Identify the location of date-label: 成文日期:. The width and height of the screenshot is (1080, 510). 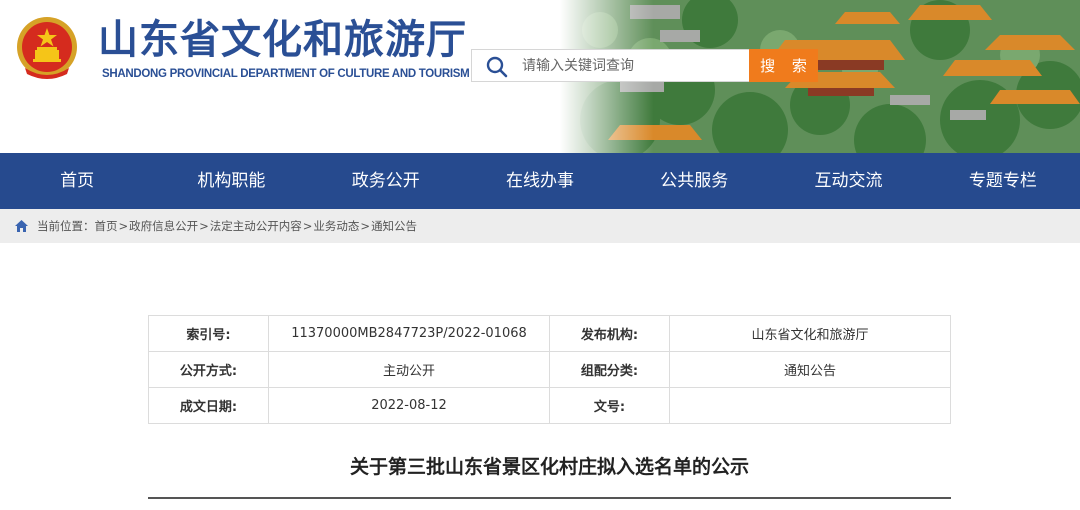
(208, 405).